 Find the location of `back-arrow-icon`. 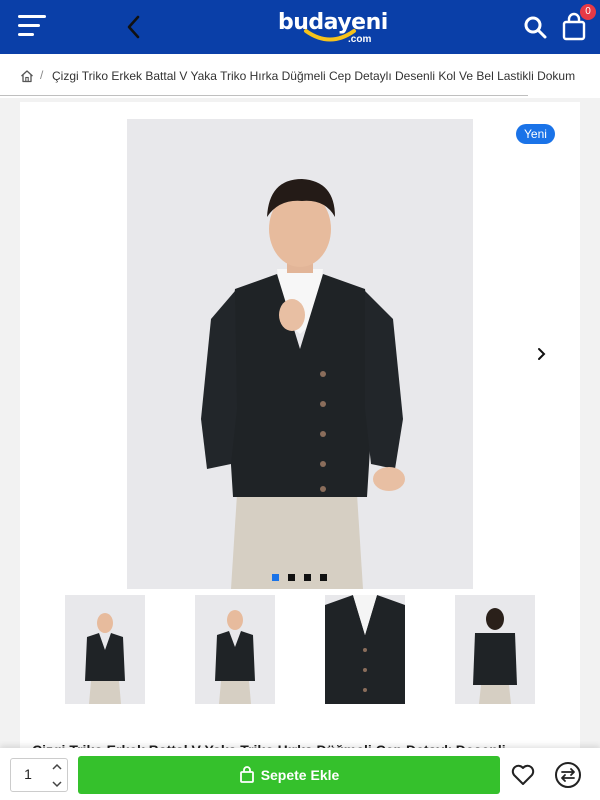

back-arrow-icon is located at coordinates (134, 27).